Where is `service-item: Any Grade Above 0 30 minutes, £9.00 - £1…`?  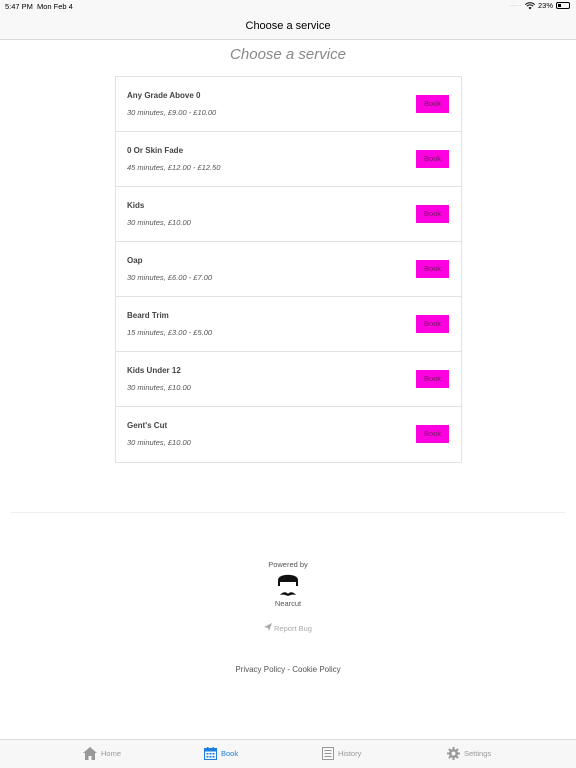
service-item: Any Grade Above 0 30 minutes, £9.00 - £1… is located at coordinates (288, 104).